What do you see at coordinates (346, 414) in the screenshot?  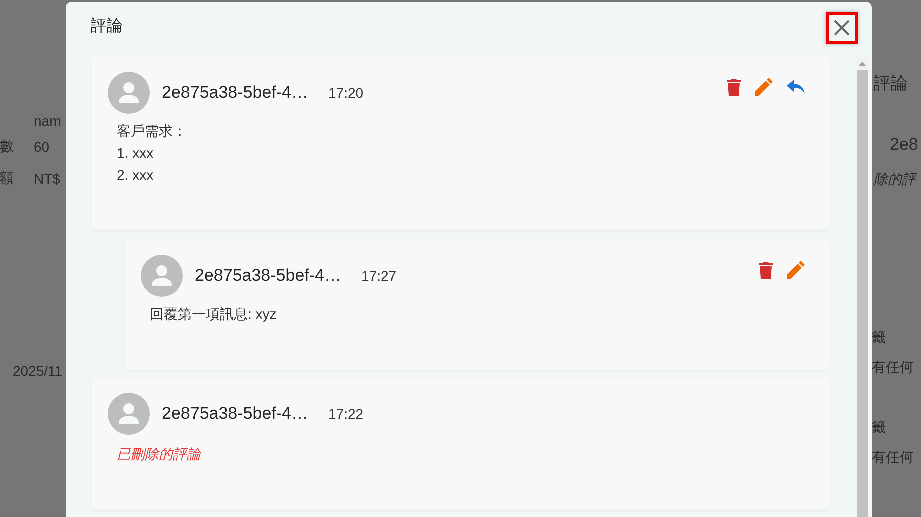 I see `comment-time: 17:22` at bounding box center [346, 414].